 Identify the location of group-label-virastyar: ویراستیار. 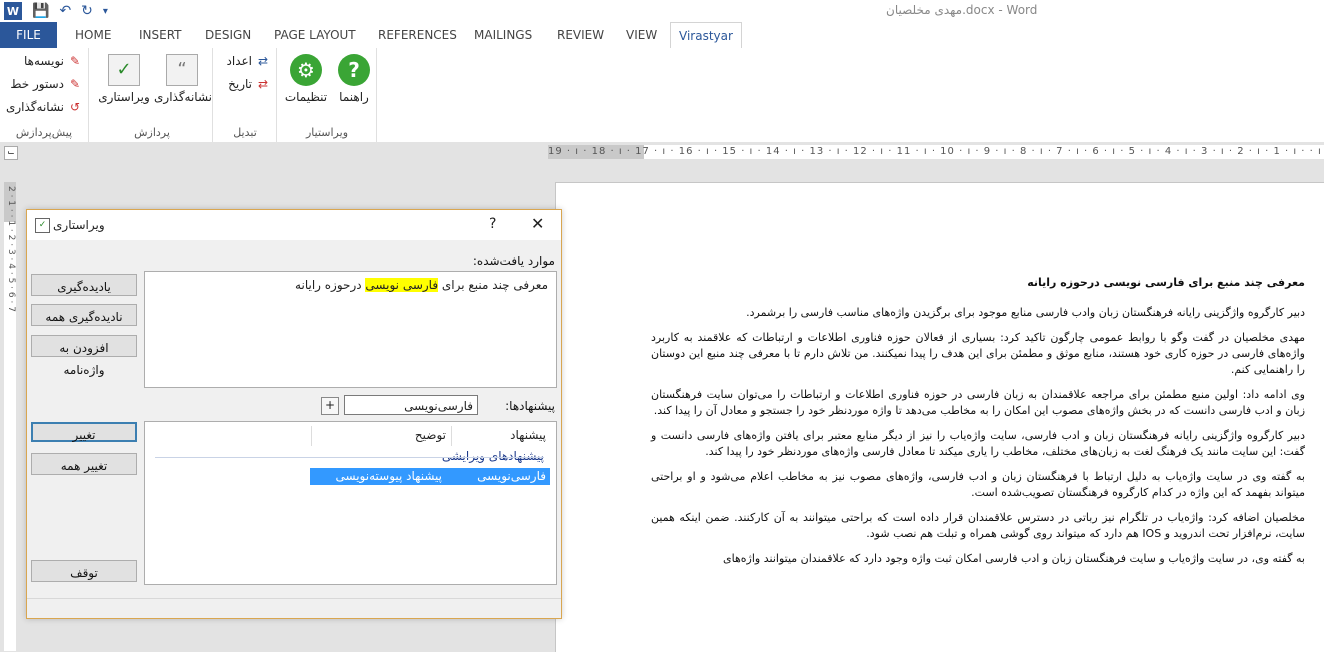
(327, 132).